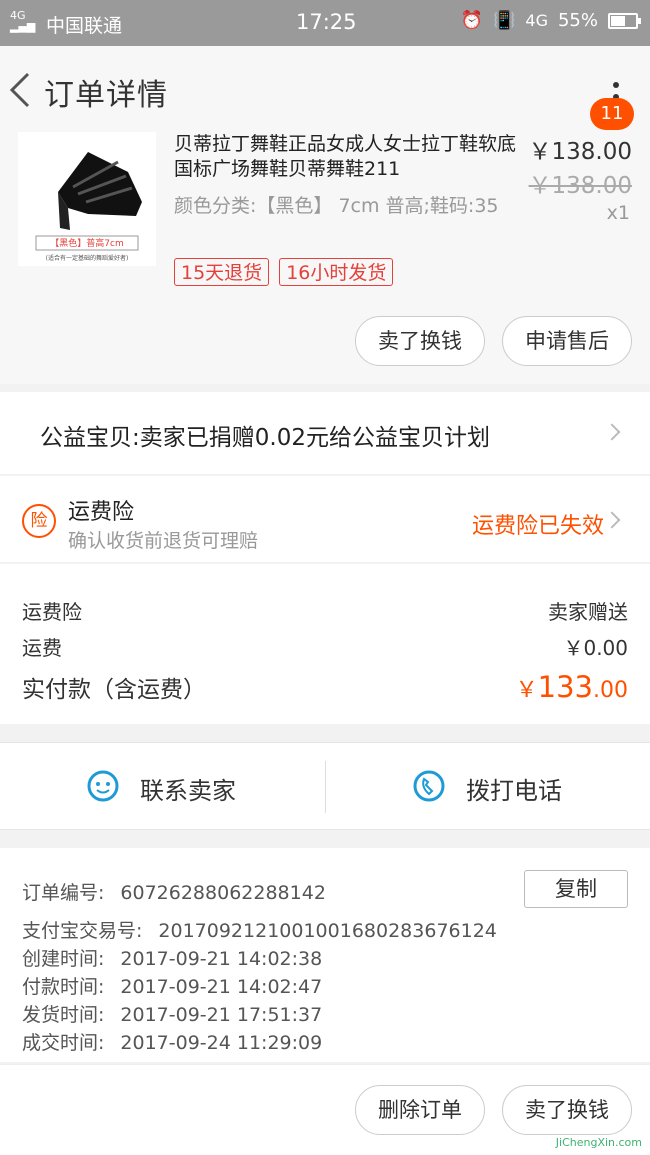 The height and width of the screenshot is (1155, 650). What do you see at coordinates (588, 612) in the screenshot?
I see `fee-value: 卖家赠送` at bounding box center [588, 612].